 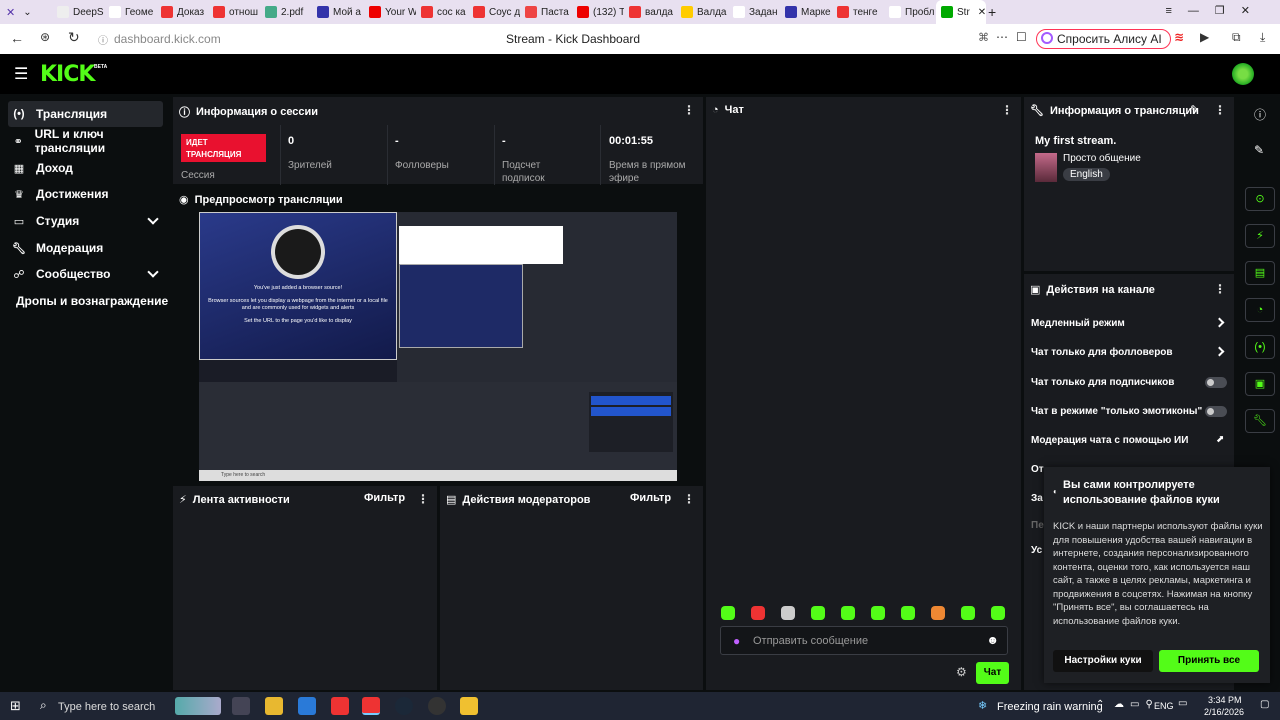 What do you see at coordinates (78, 12) in the screenshot?
I see `browser-tab: DeepS` at bounding box center [78, 12].